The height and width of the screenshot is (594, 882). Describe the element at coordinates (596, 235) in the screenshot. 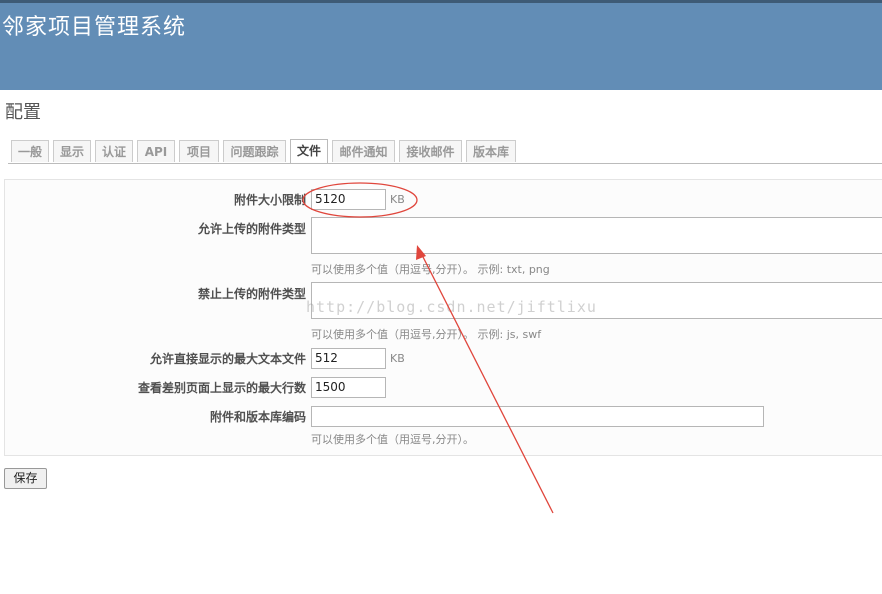

I see `allowed-types-textarea` at that location.